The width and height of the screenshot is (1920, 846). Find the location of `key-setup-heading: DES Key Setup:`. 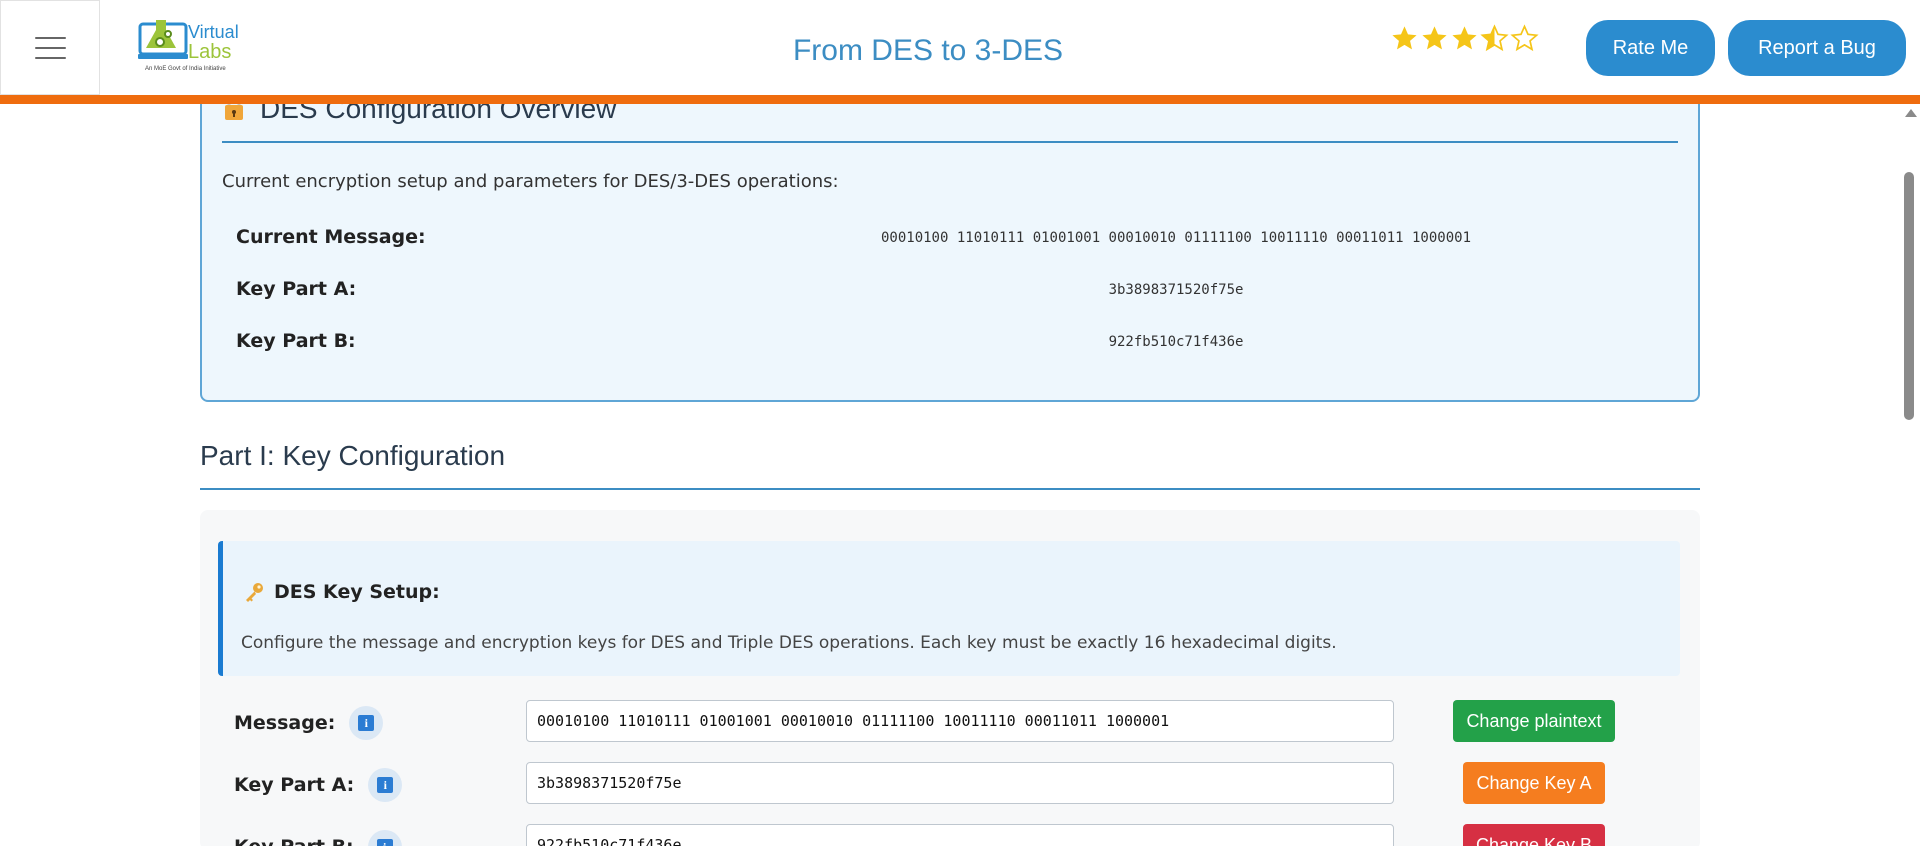

key-setup-heading: DES Key Setup: is located at coordinates (341, 592).